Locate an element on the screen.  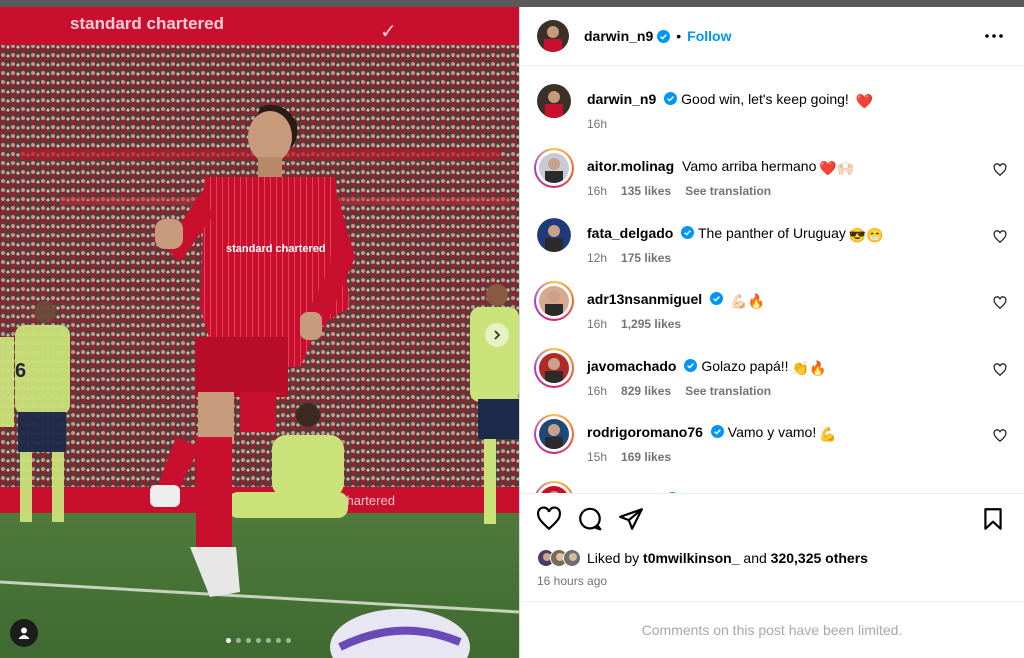
liker-avatars is located at coordinates (559, 558).